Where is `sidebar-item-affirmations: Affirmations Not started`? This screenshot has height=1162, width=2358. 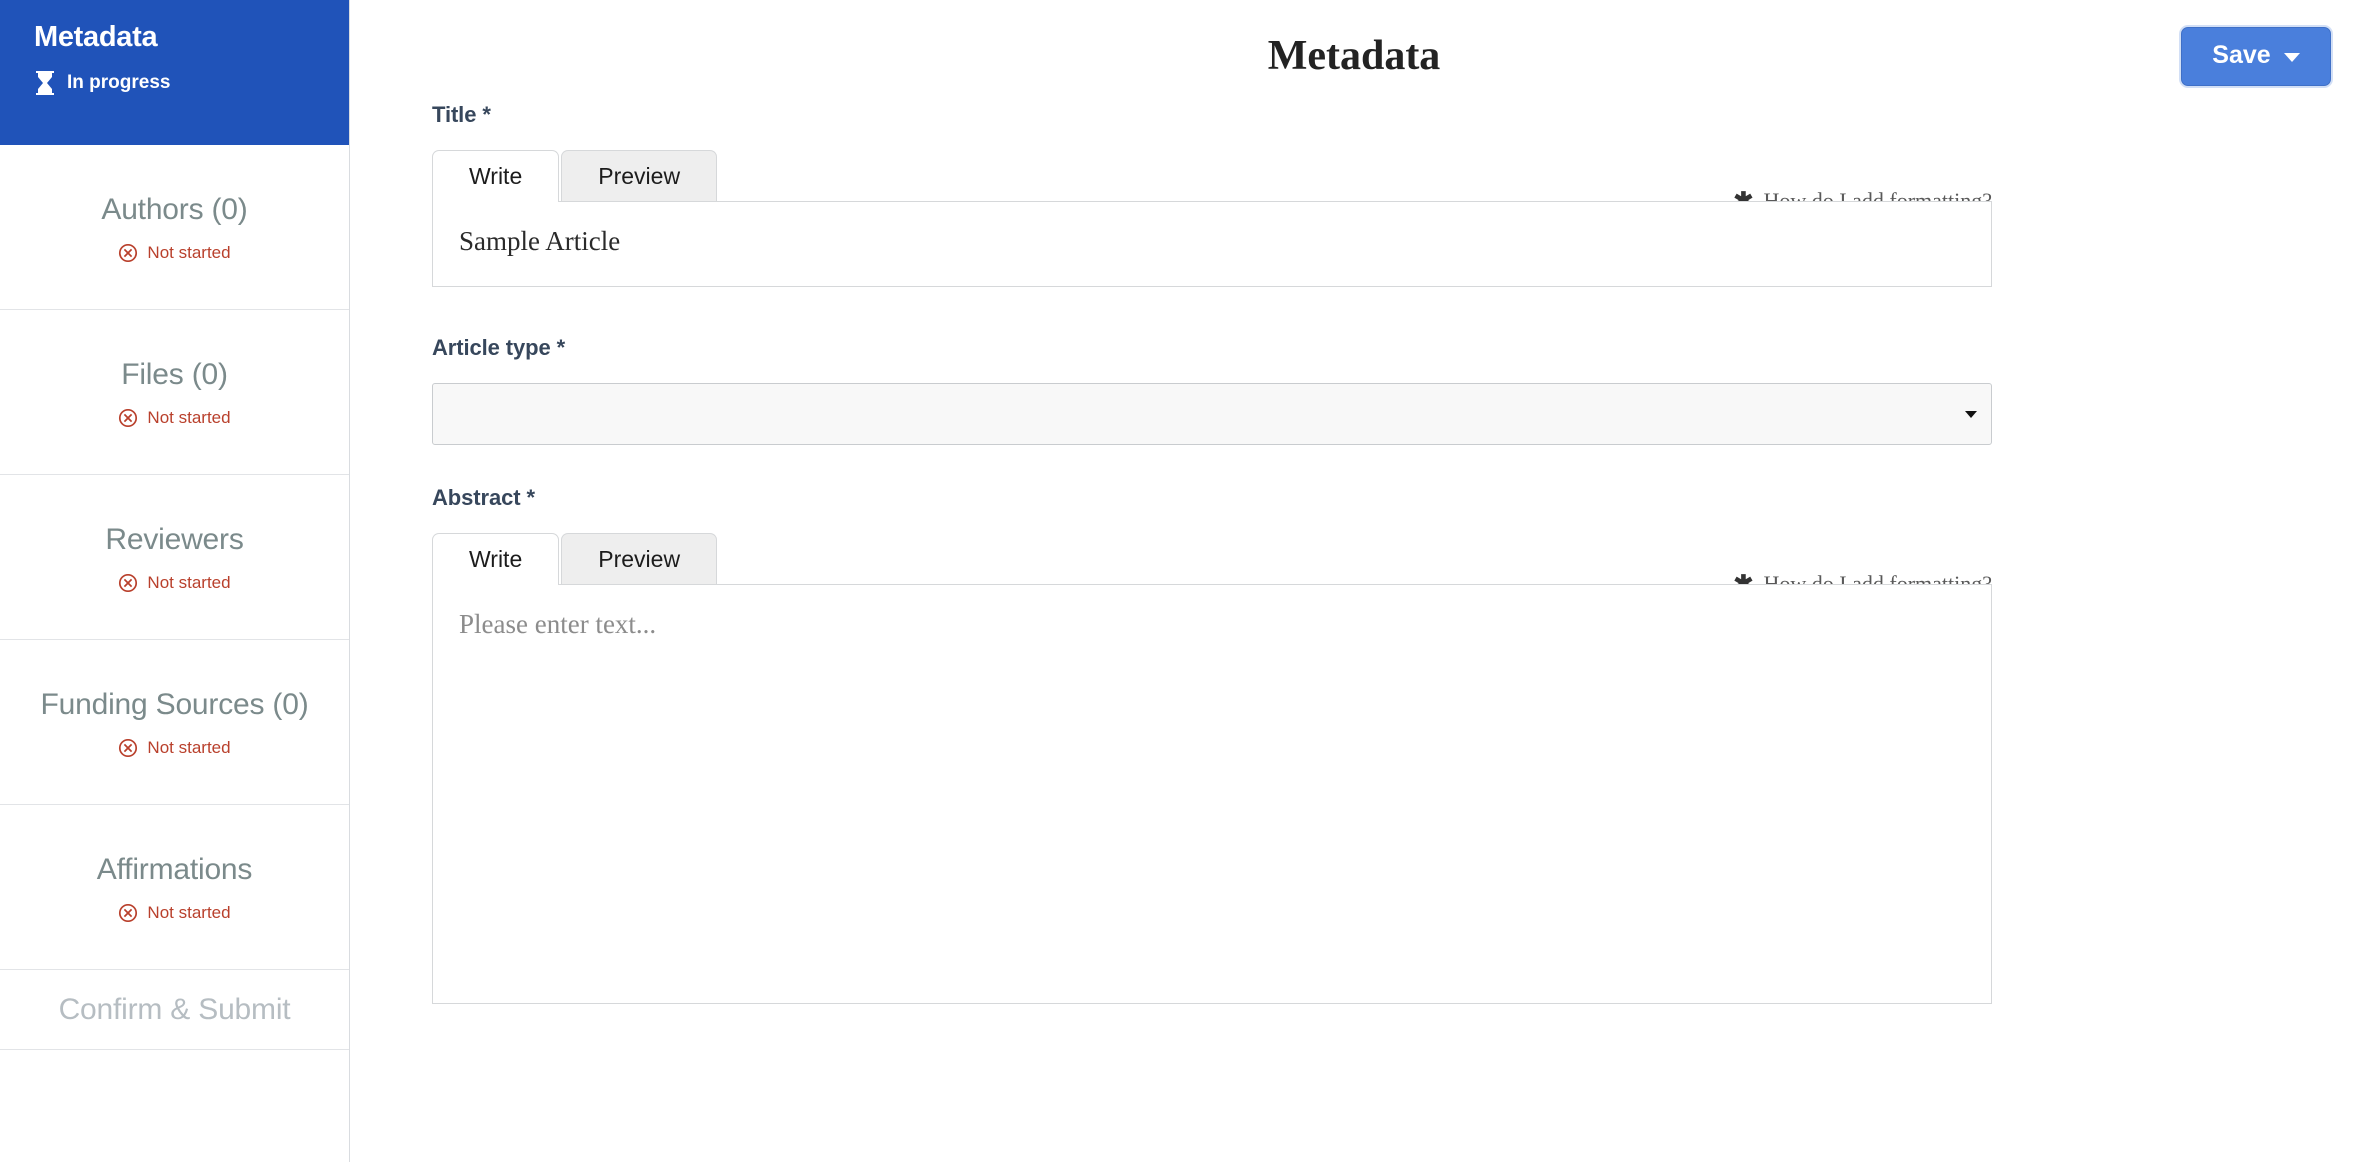
sidebar-item-affirmations: Affirmations Not started is located at coordinates (174, 887).